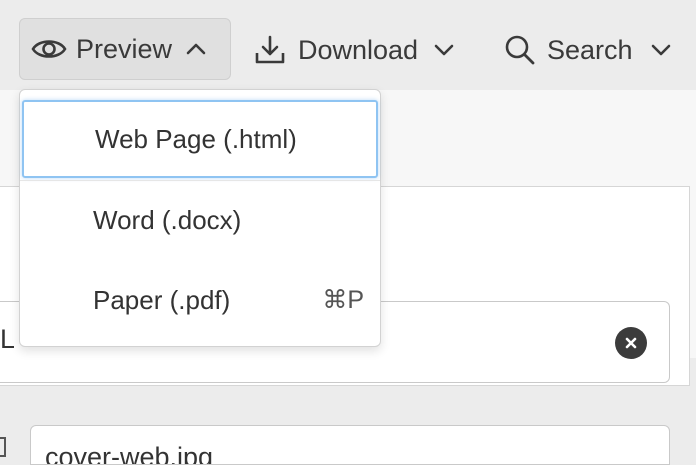 The height and width of the screenshot is (465, 696). What do you see at coordinates (7, 339) in the screenshot?
I see `text-field-value: L.` at bounding box center [7, 339].